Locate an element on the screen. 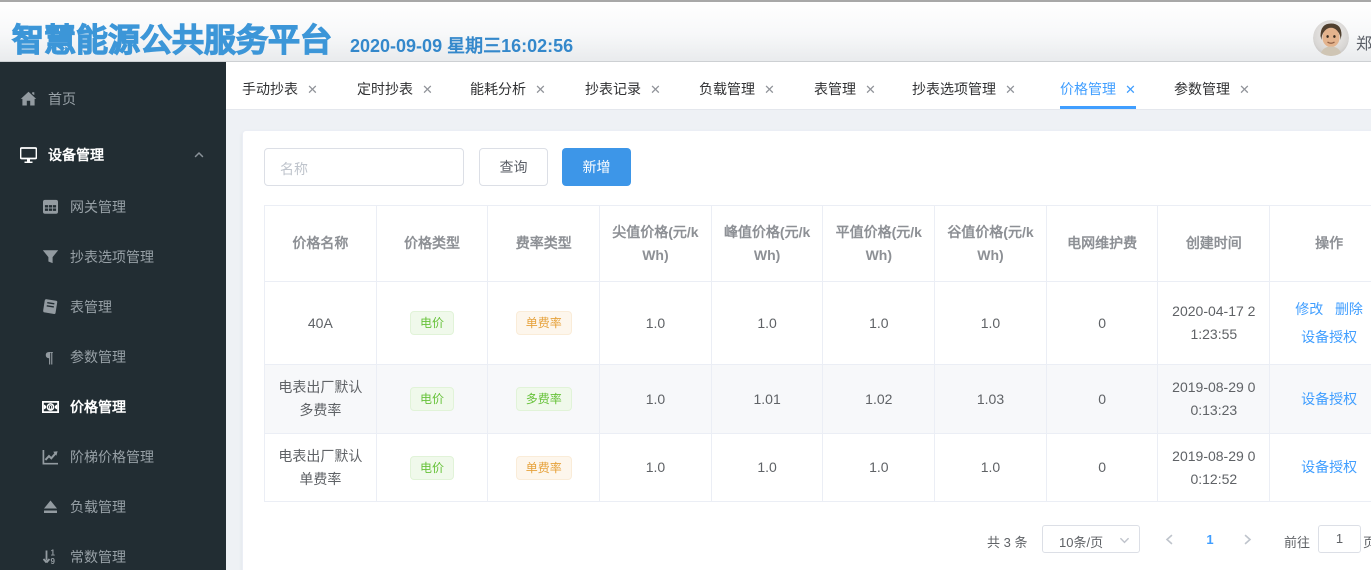  svg-text: 9 is located at coordinates (53, 561).